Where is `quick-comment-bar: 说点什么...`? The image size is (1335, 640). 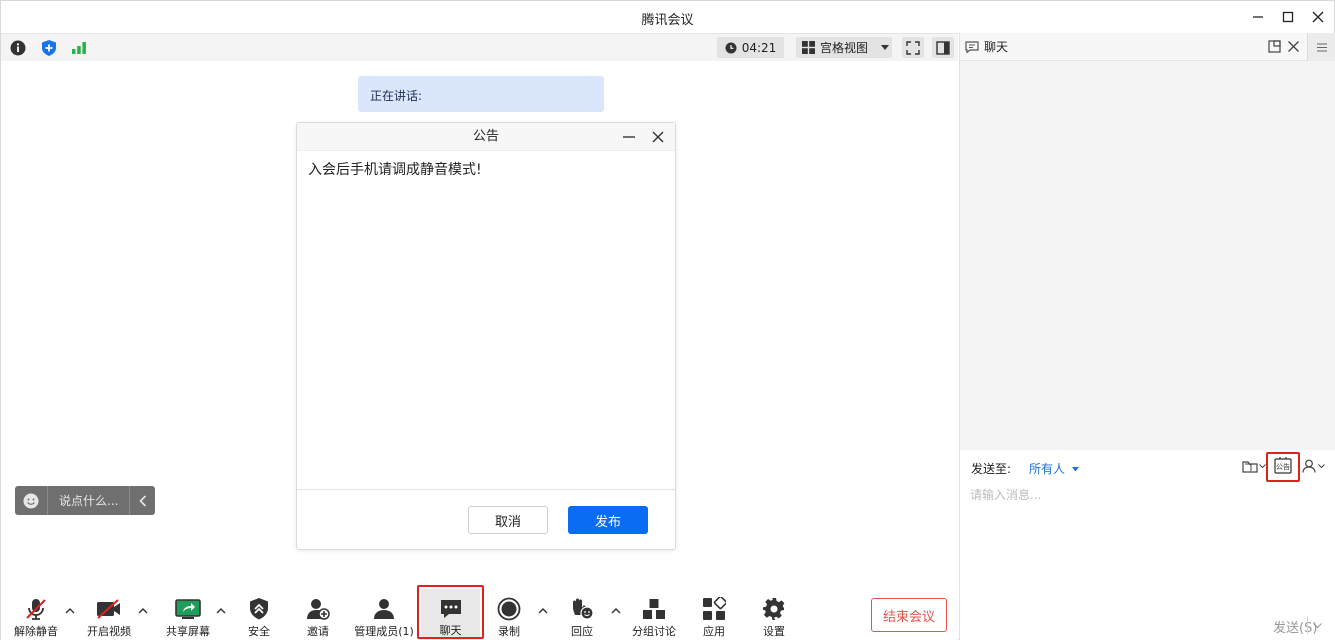
quick-comment-bar: 说点什么... is located at coordinates (85, 500).